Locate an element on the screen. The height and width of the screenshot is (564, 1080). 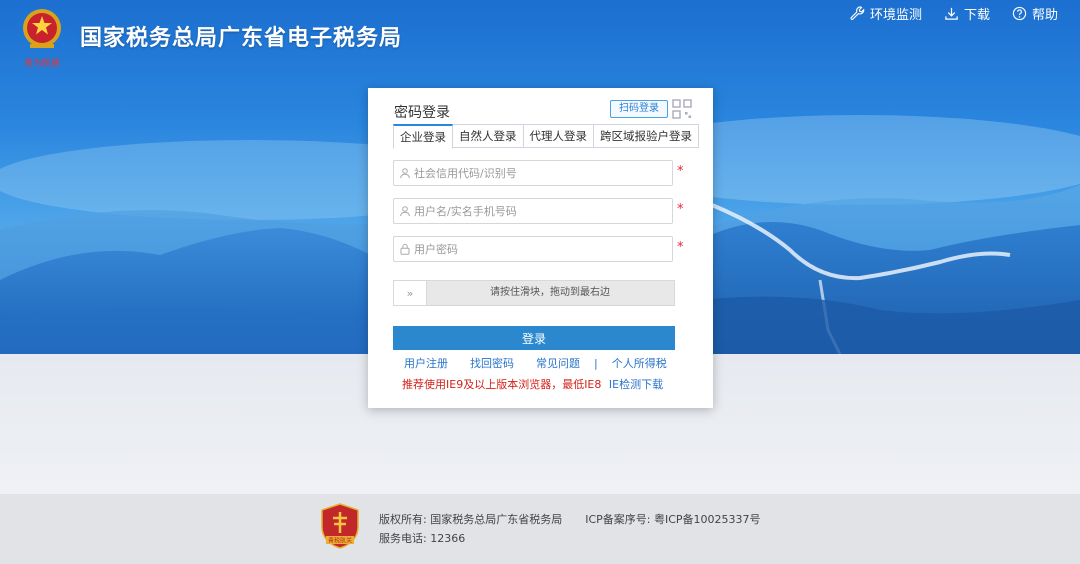
tax-emblem-icon: 青为民族 is located at coordinates (42, 39).